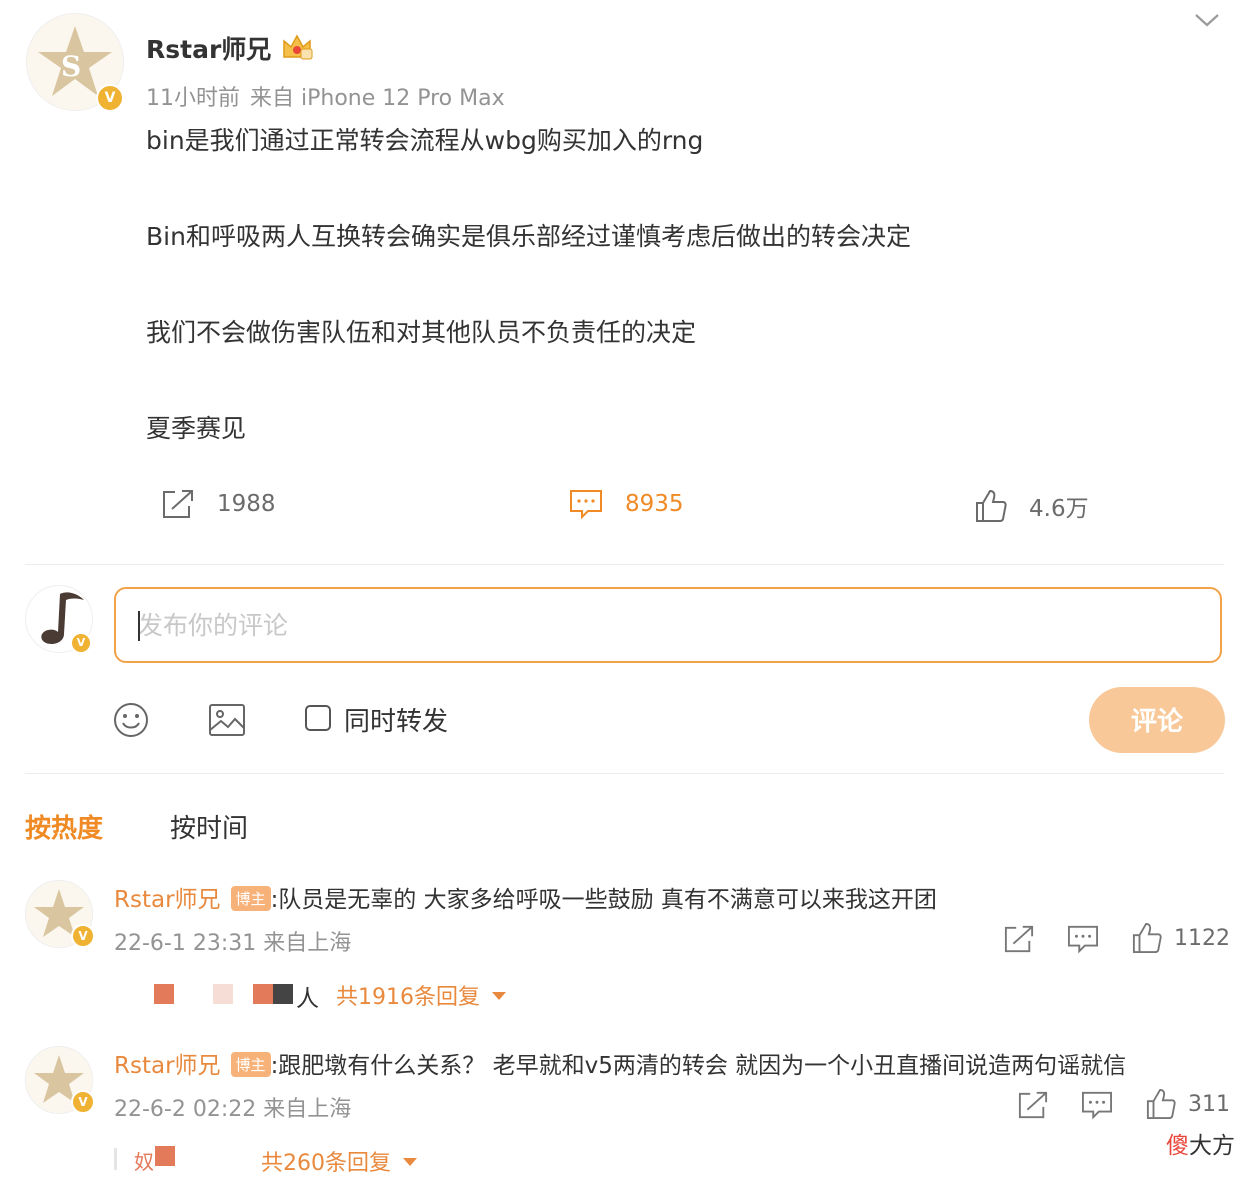 The height and width of the screenshot is (1178, 1256). I want to click on comment-count: 8935, so click(654, 504).